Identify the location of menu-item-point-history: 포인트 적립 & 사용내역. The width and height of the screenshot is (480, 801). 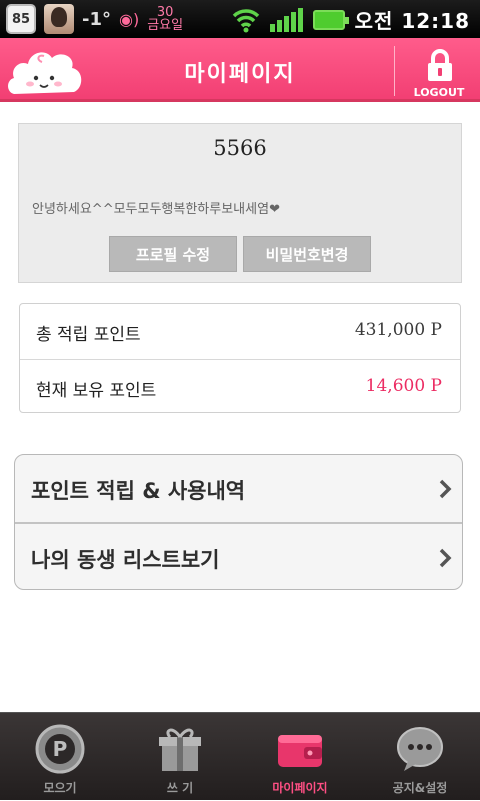
(238, 488).